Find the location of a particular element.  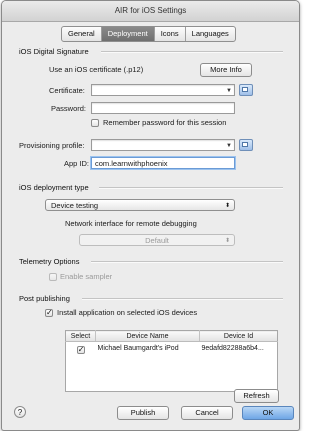

password-field is located at coordinates (163, 108).